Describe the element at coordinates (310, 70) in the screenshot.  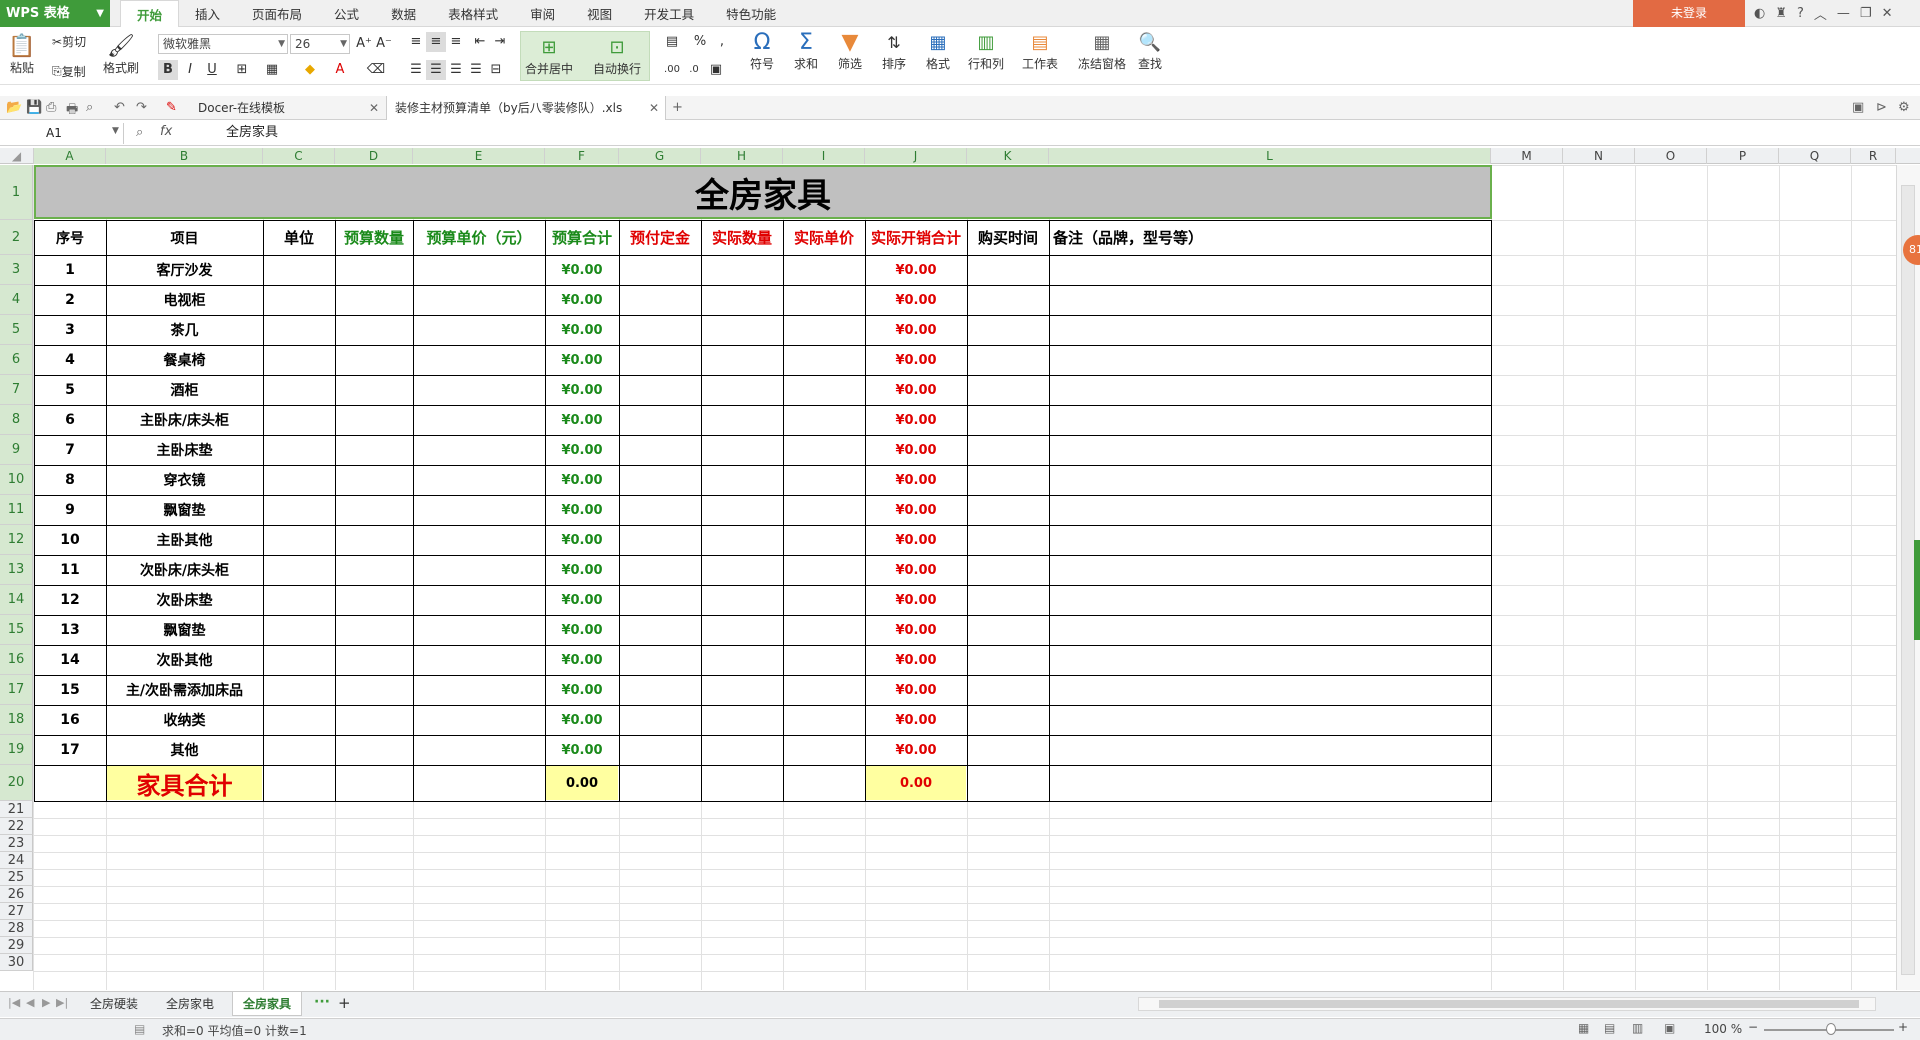
I see `fill-color-icon: ◆` at that location.